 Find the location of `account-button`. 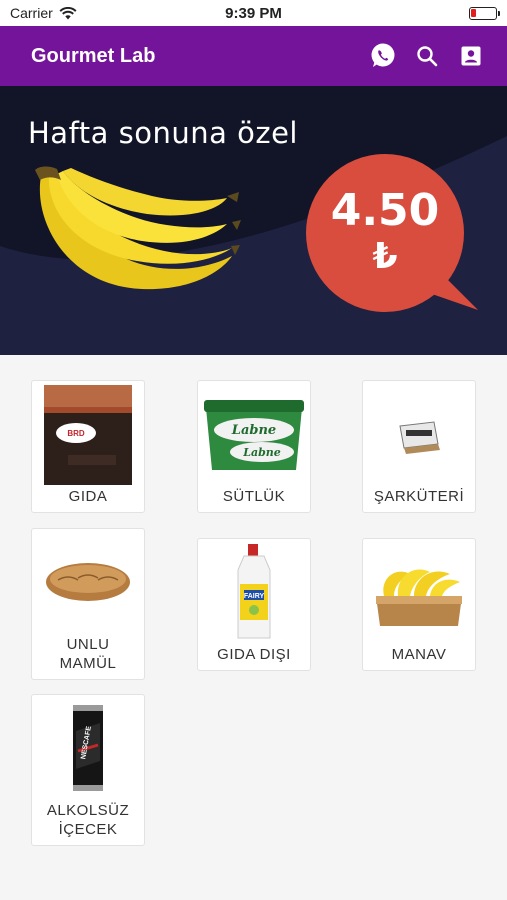

account-button is located at coordinates (471, 56).